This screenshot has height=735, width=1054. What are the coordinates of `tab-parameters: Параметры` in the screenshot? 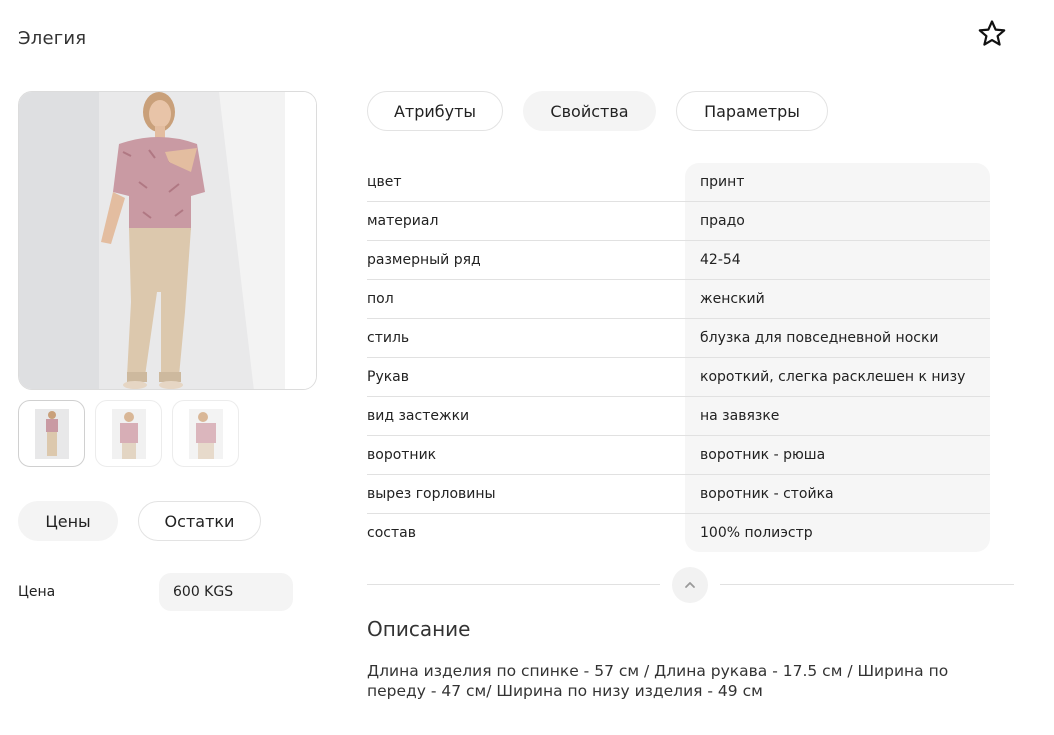 It's located at (752, 111).